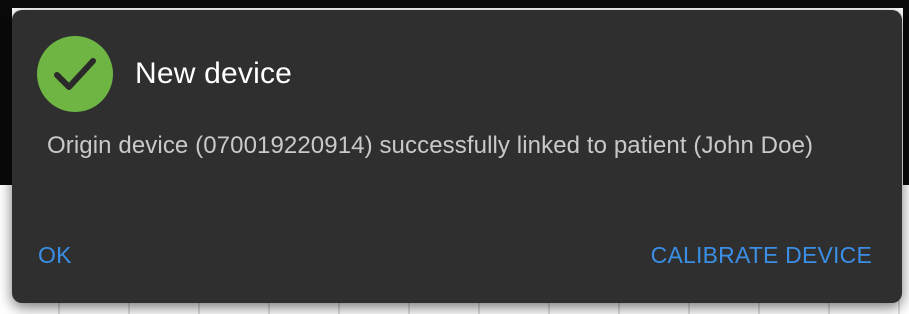  I want to click on ok-button: OK, so click(55, 255).